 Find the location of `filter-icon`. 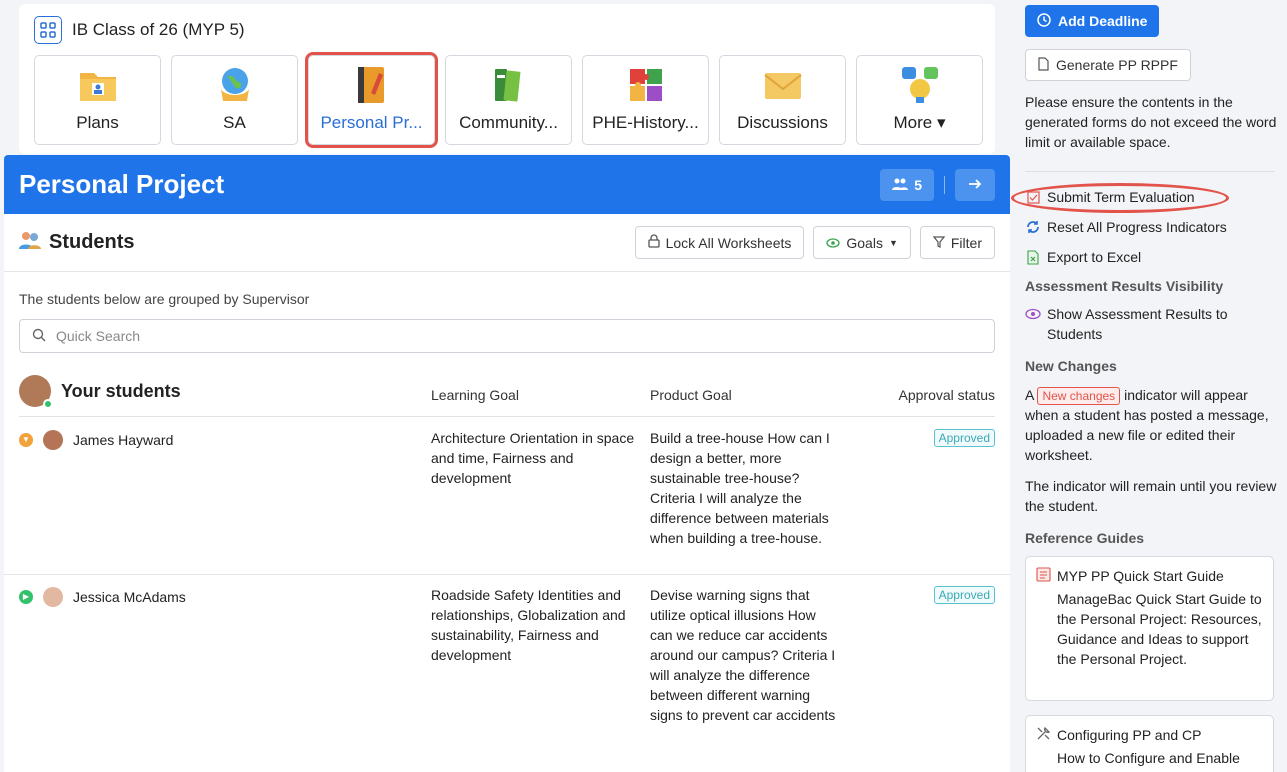

filter-icon is located at coordinates (939, 243).